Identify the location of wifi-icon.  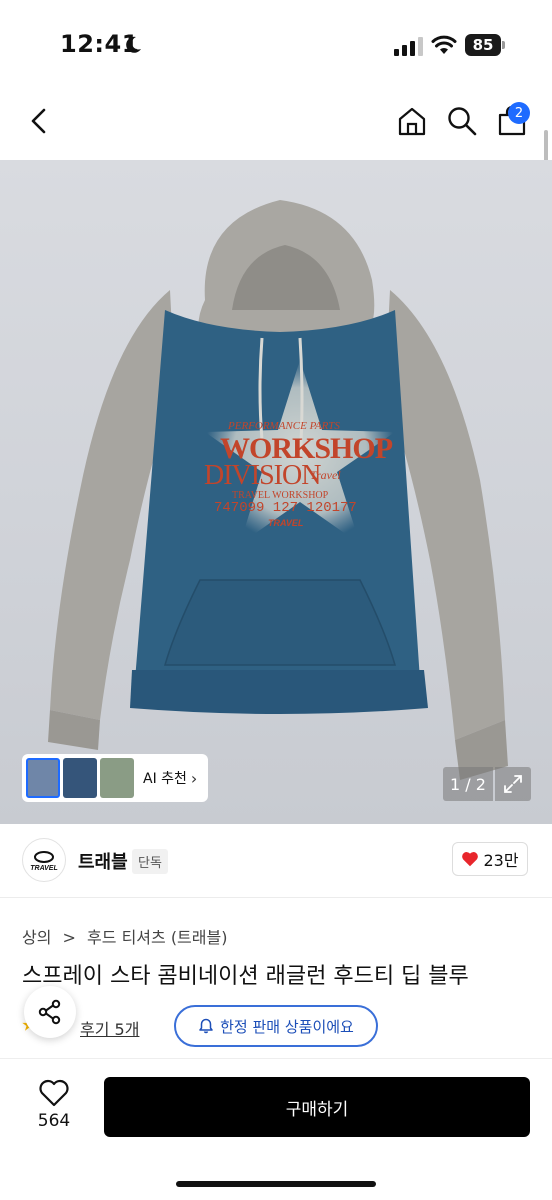
(444, 44).